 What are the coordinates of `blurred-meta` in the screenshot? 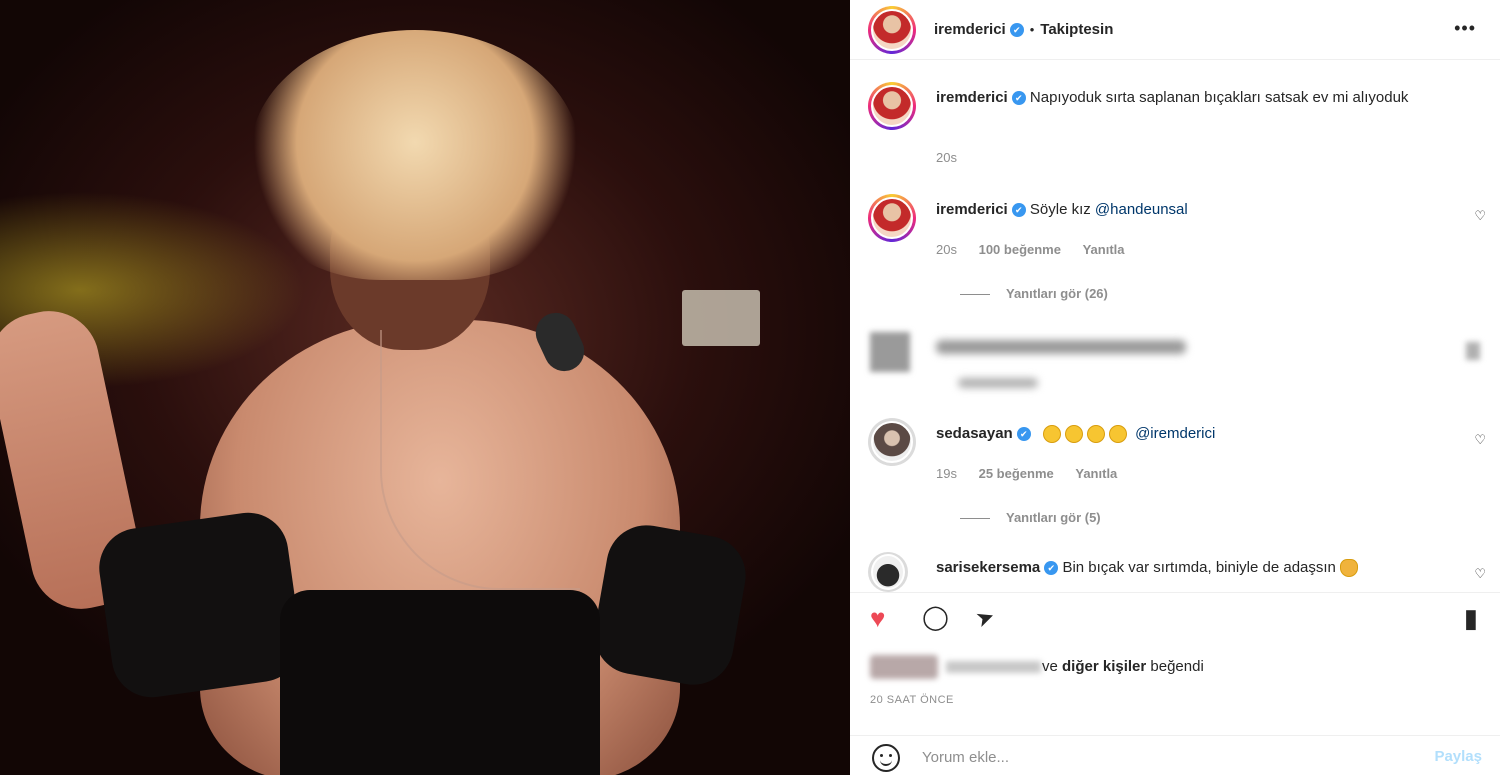 It's located at (998, 383).